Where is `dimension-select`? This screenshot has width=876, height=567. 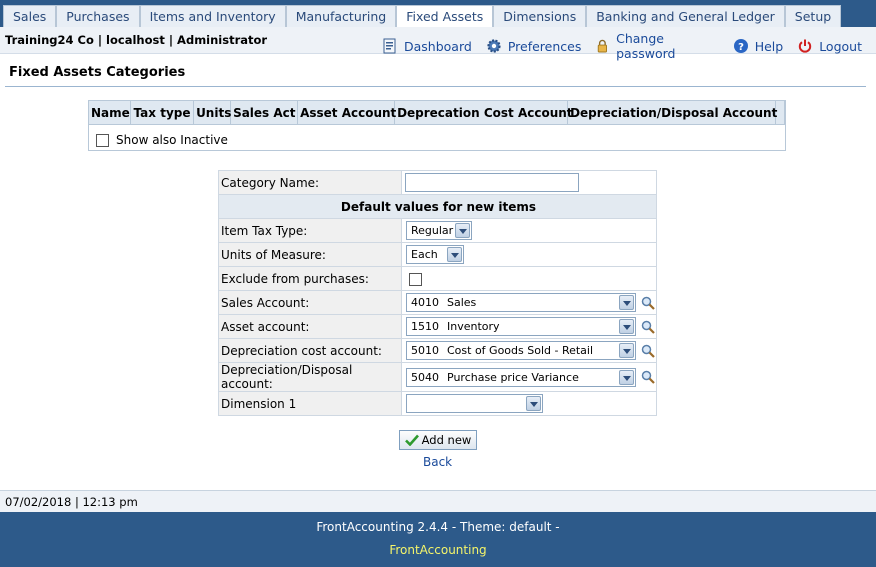 dimension-select is located at coordinates (474, 403).